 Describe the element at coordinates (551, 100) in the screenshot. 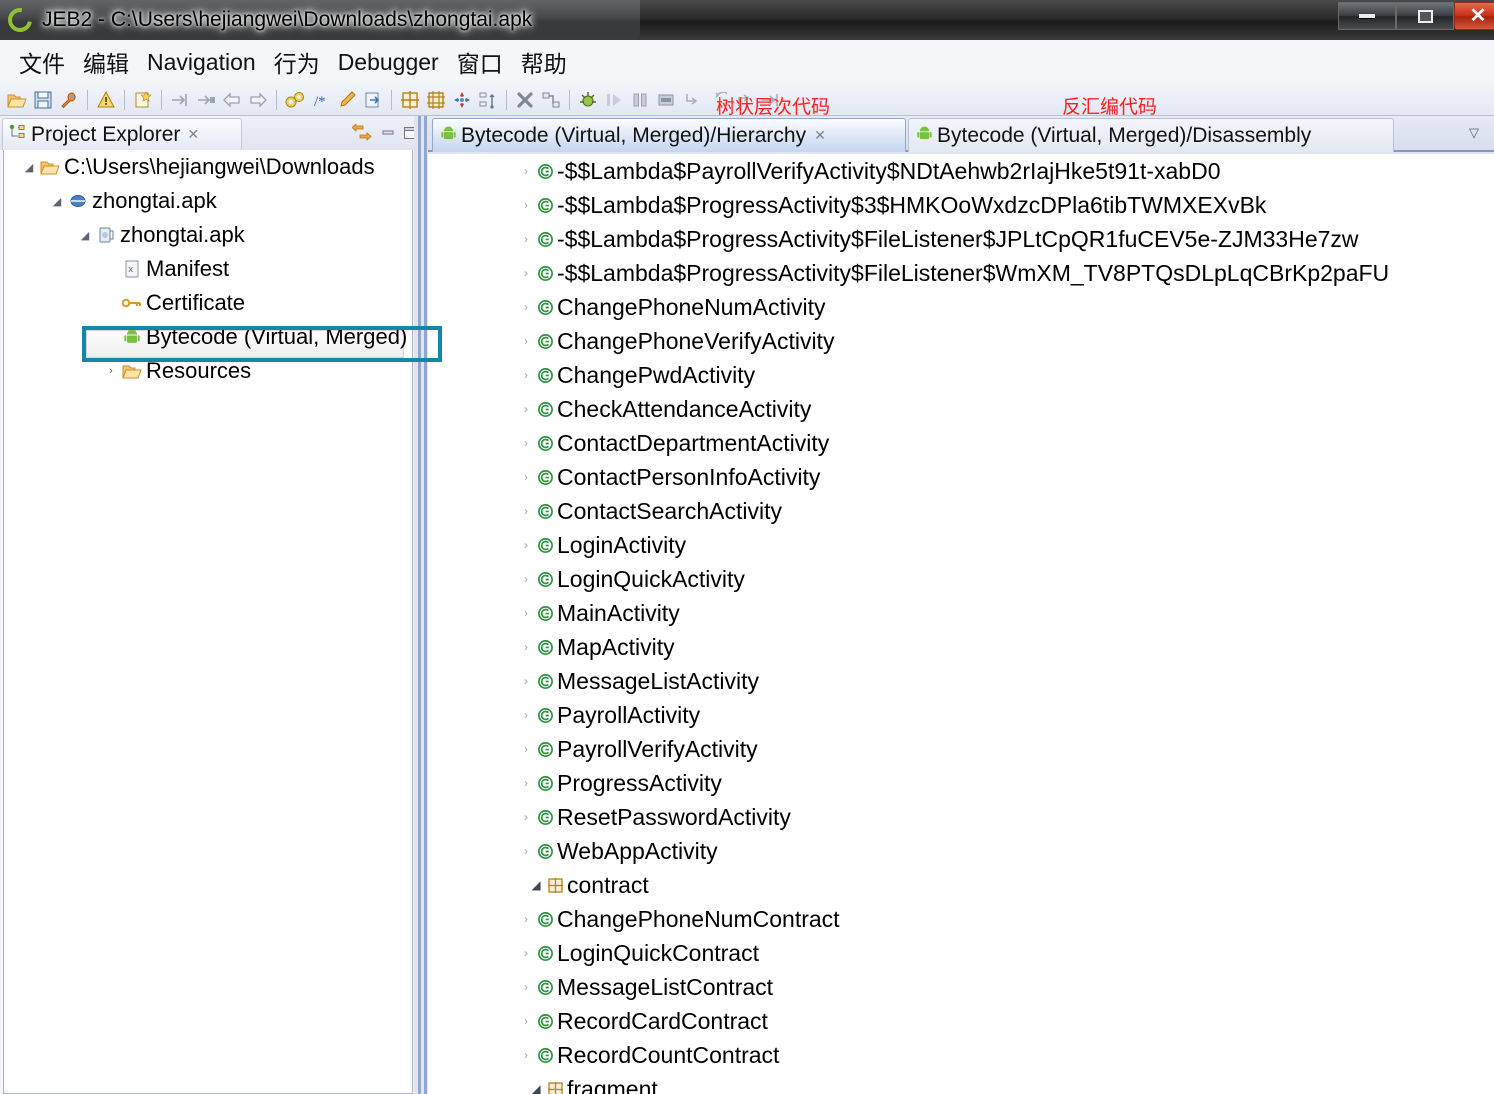

I see `disconnect-icon` at that location.